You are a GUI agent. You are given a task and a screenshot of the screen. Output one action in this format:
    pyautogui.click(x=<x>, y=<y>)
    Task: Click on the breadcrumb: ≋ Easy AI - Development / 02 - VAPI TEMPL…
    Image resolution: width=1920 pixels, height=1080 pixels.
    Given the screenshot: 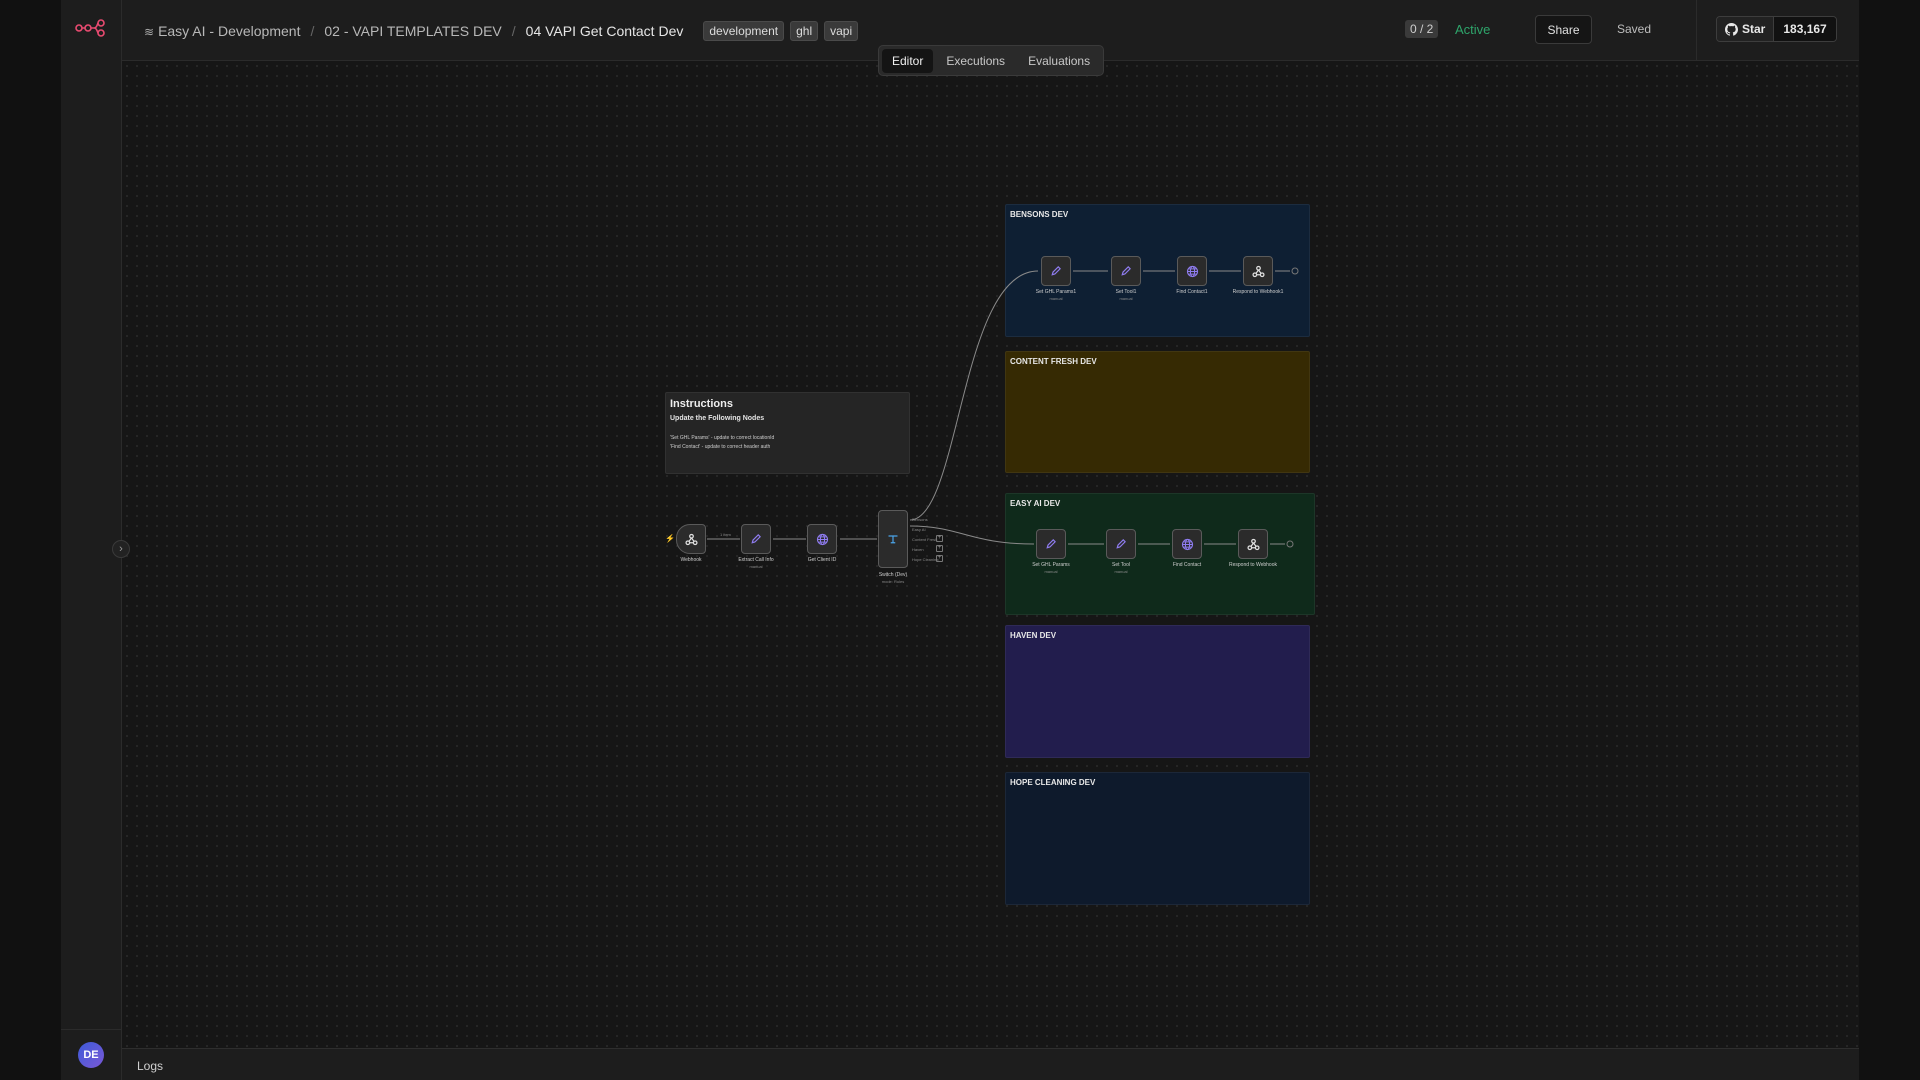 What is the action you would take?
    pyautogui.click(x=501, y=31)
    